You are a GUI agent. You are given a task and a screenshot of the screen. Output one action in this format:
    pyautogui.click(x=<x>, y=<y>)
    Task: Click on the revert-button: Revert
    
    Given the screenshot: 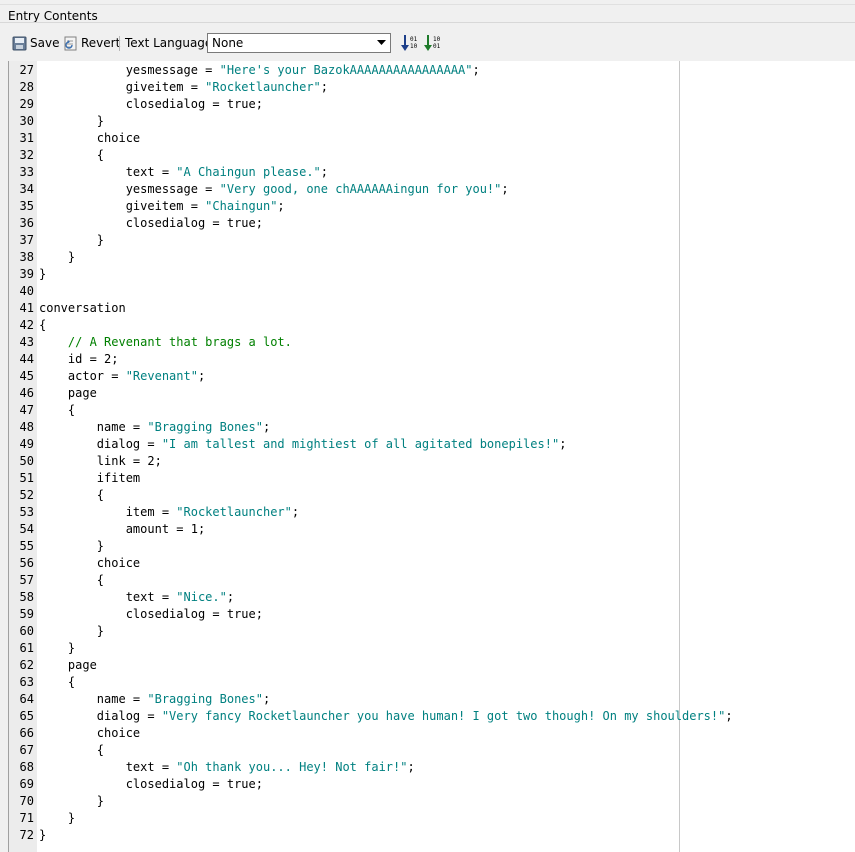 What is the action you would take?
    pyautogui.click(x=91, y=43)
    